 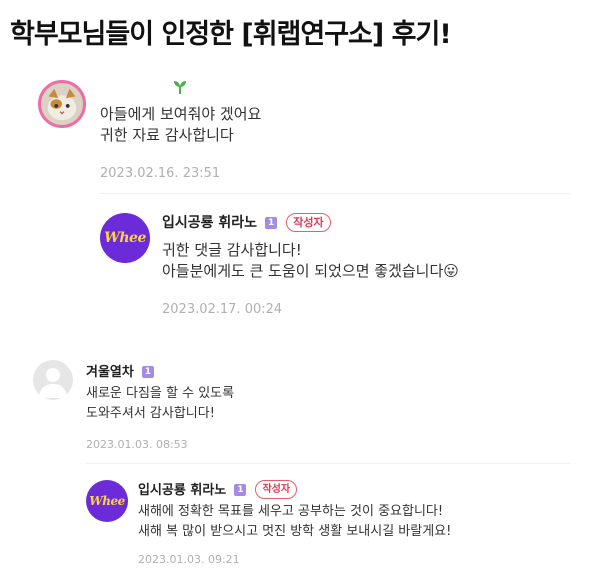 I want to click on comment-date: 2023.02.16. 23:51, so click(x=160, y=173).